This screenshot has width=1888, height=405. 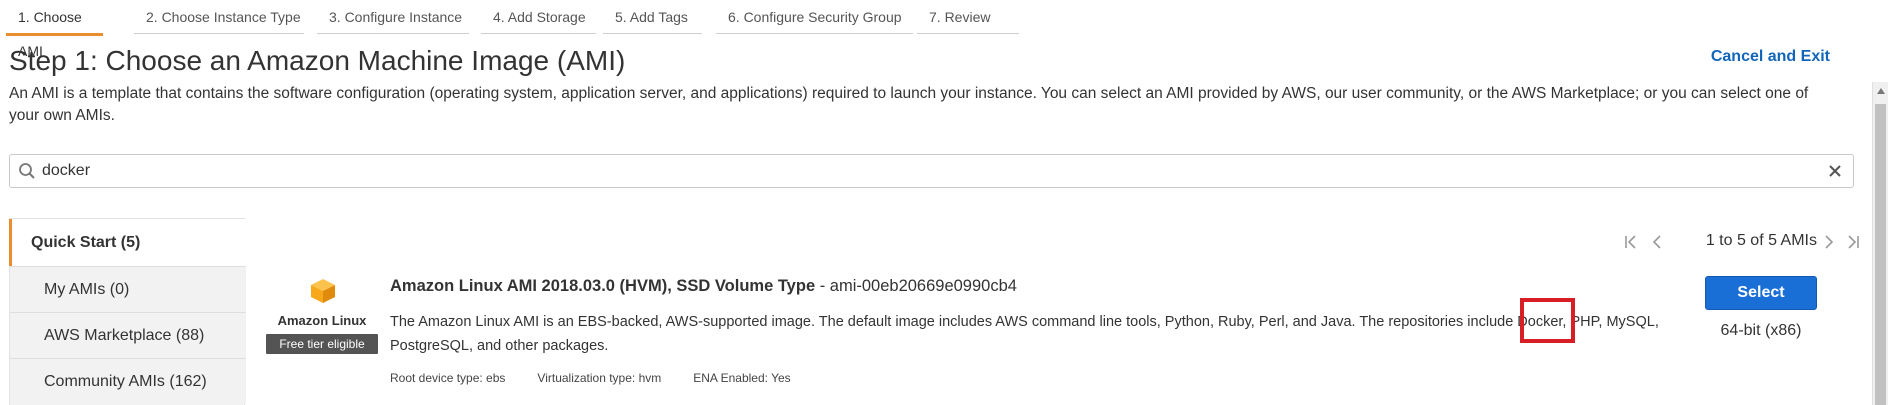 I want to click on tab-choose-ami: 1. Choose AMI, so click(x=54, y=29).